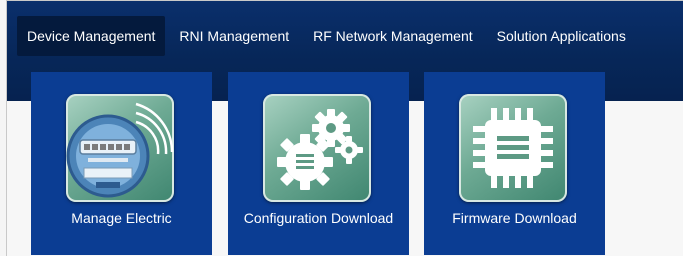 Image resolution: width=683 pixels, height=256 pixels. Describe the element at coordinates (318, 218) in the screenshot. I see `configuration-download-label: Configuration Download` at that location.